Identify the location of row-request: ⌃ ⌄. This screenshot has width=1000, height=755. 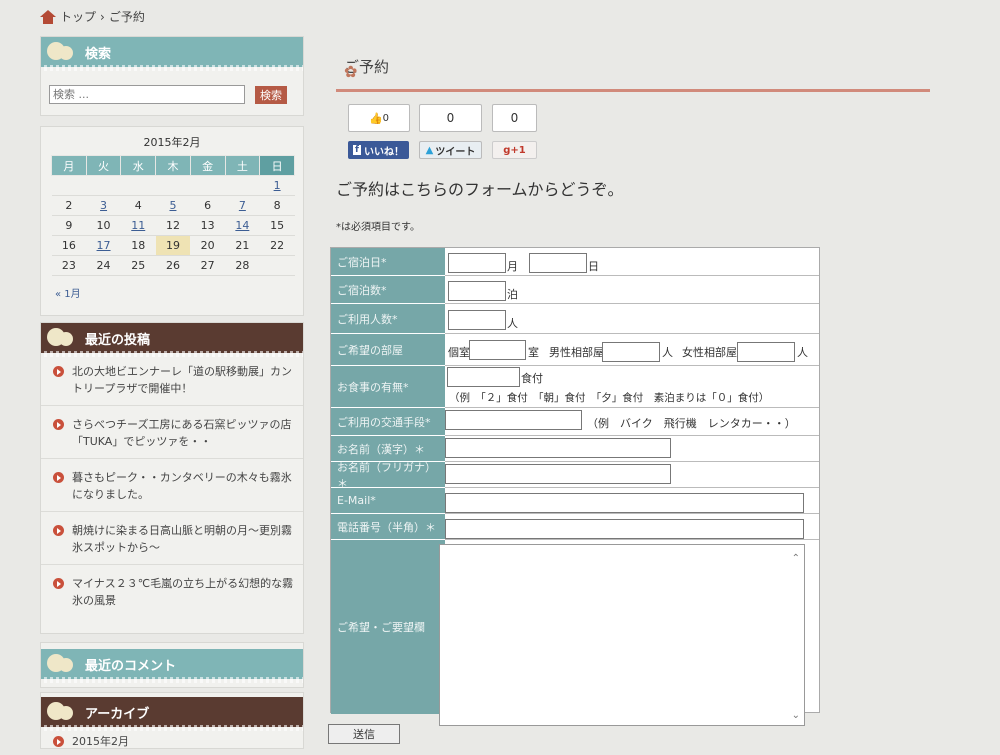
(629, 633).